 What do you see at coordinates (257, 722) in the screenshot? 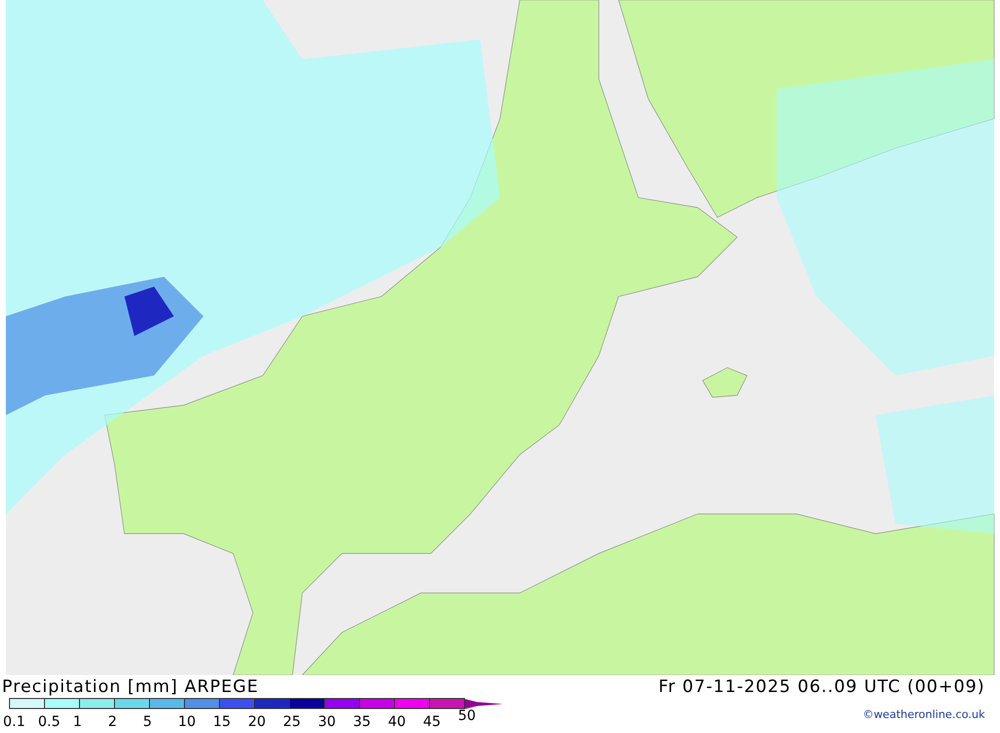
I see `legend-label: 20` at bounding box center [257, 722].